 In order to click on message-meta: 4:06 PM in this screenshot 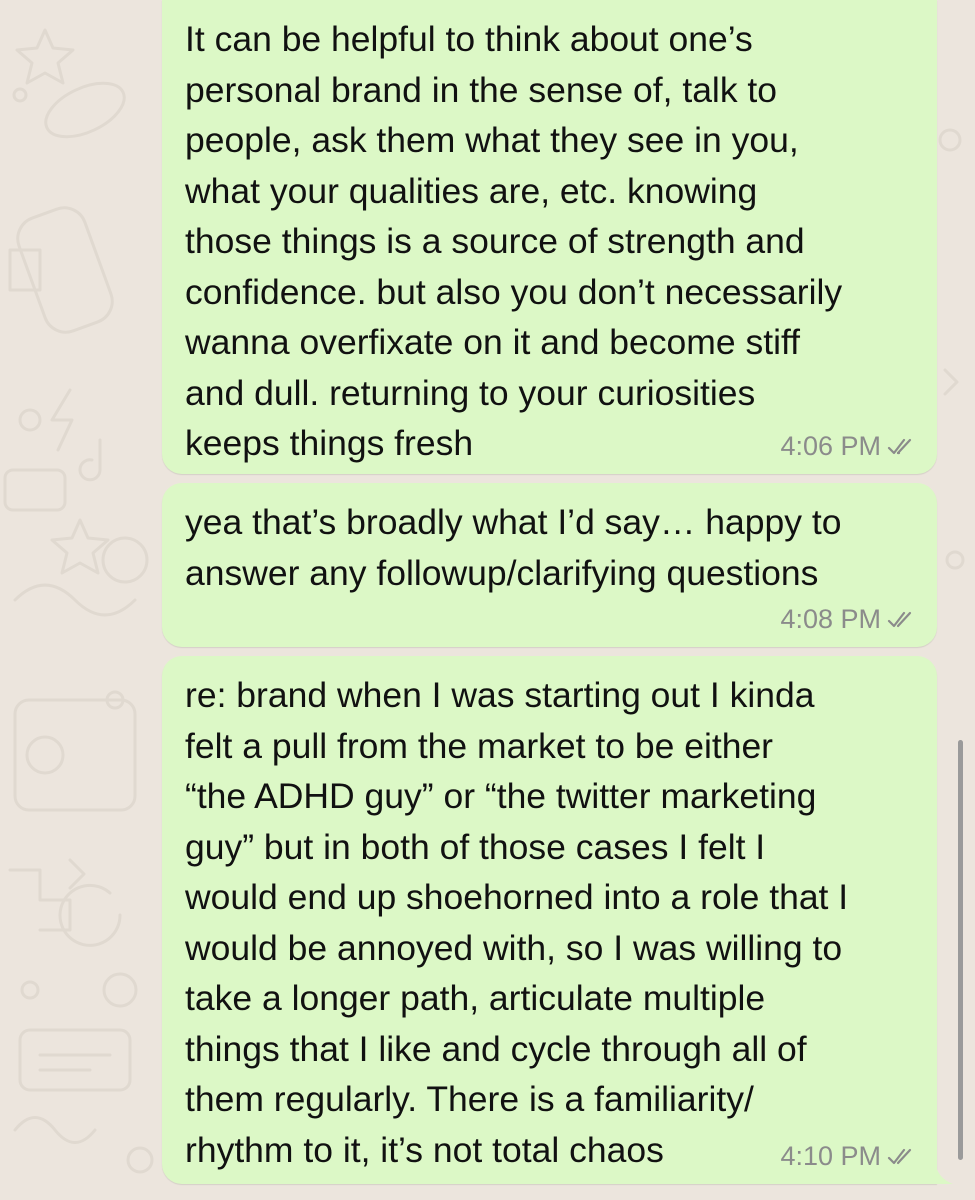, I will do `click(848, 446)`.